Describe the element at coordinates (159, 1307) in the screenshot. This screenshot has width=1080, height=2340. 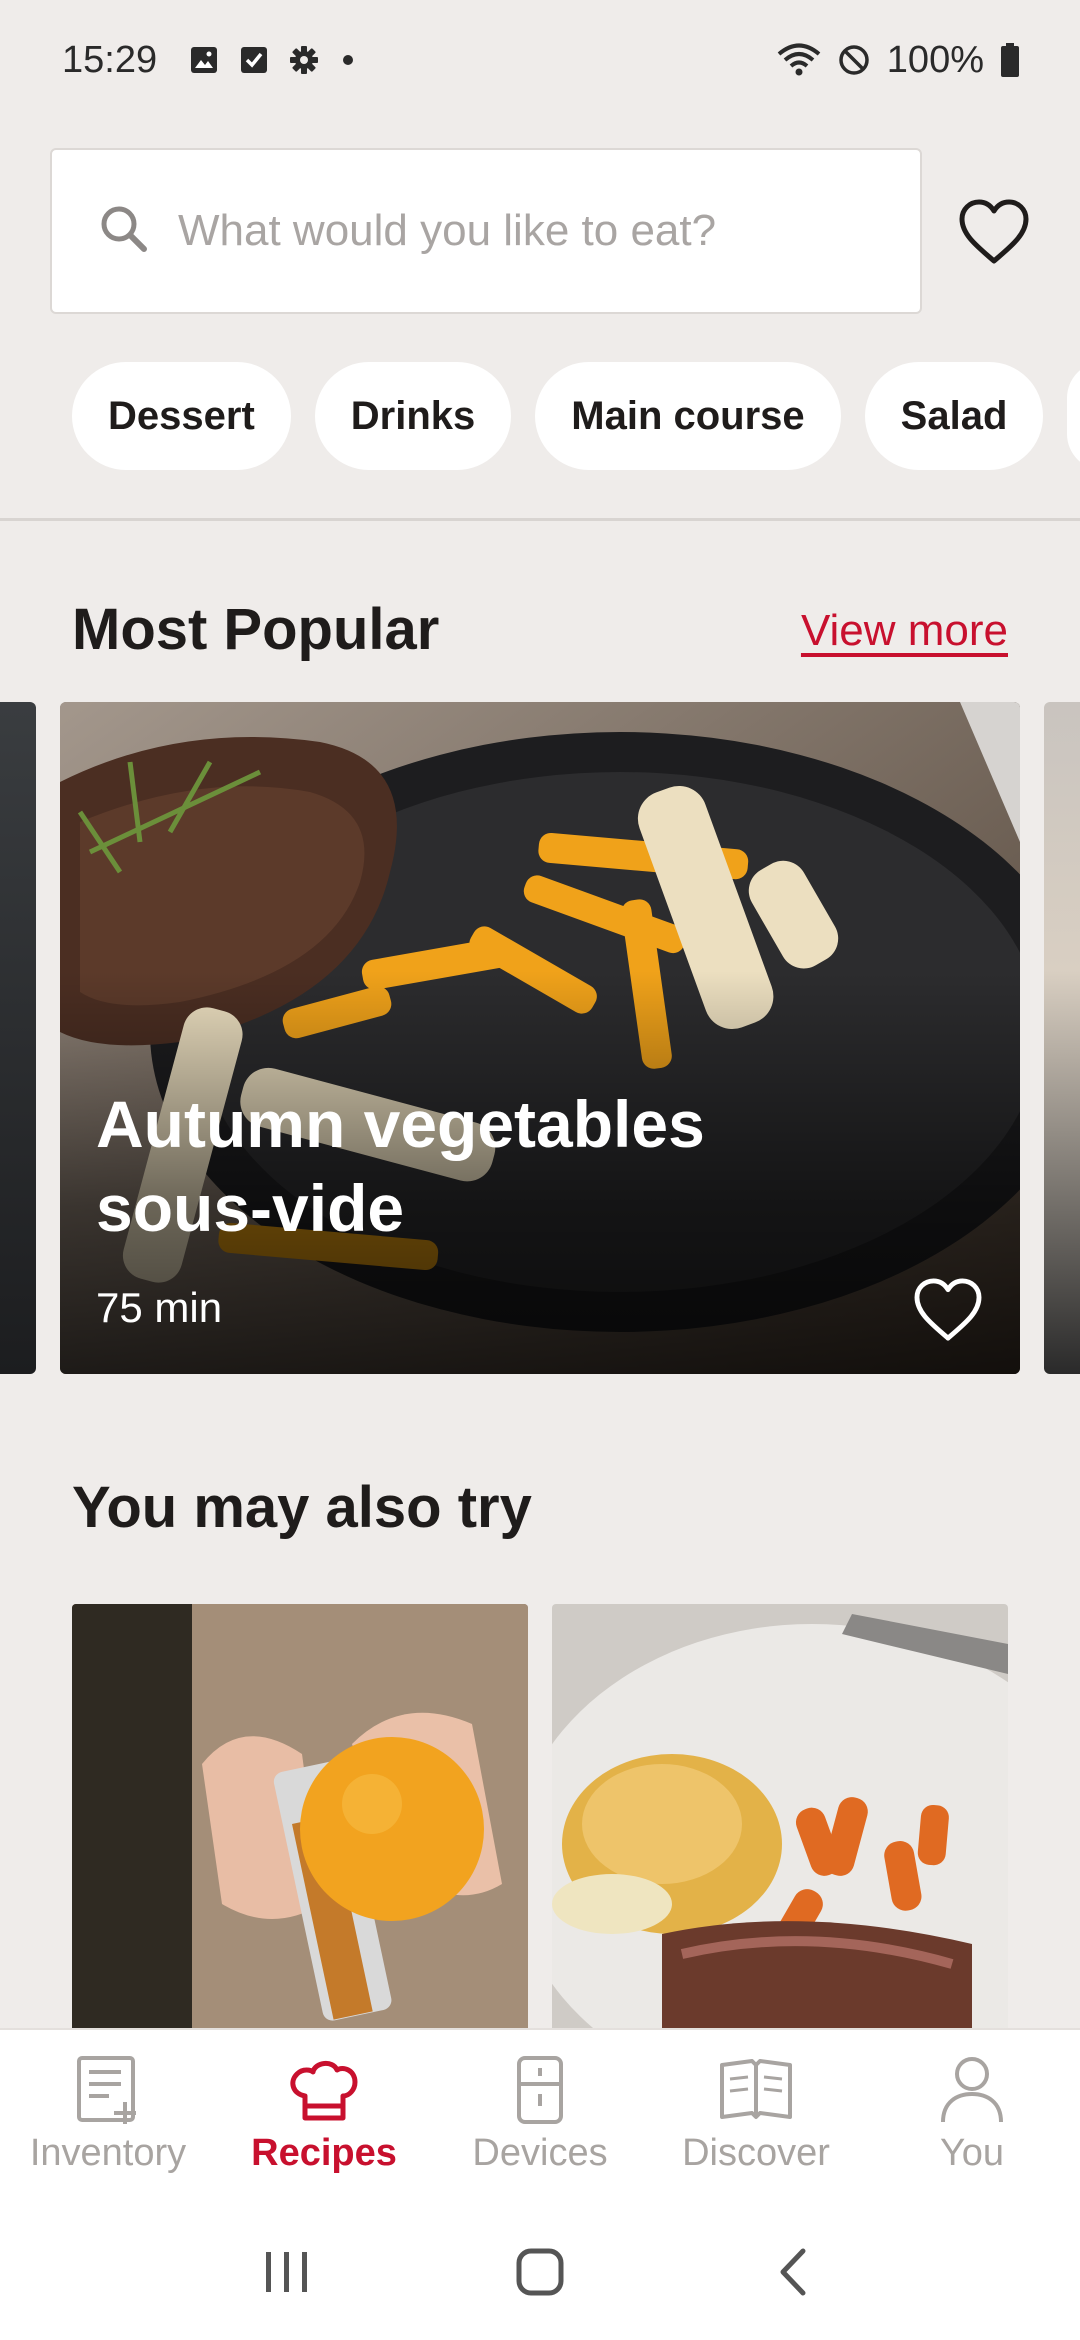
I see `featured-recipe-time: 75 min` at that location.